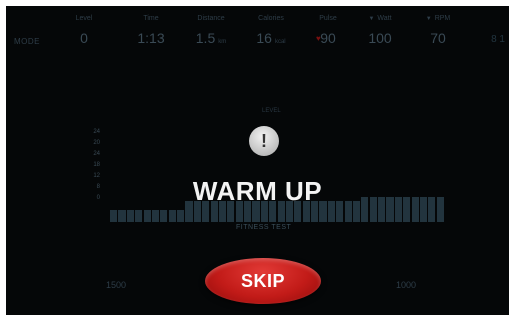 The width and height of the screenshot is (515, 321). I want to click on stat-label: Calories, so click(271, 18).